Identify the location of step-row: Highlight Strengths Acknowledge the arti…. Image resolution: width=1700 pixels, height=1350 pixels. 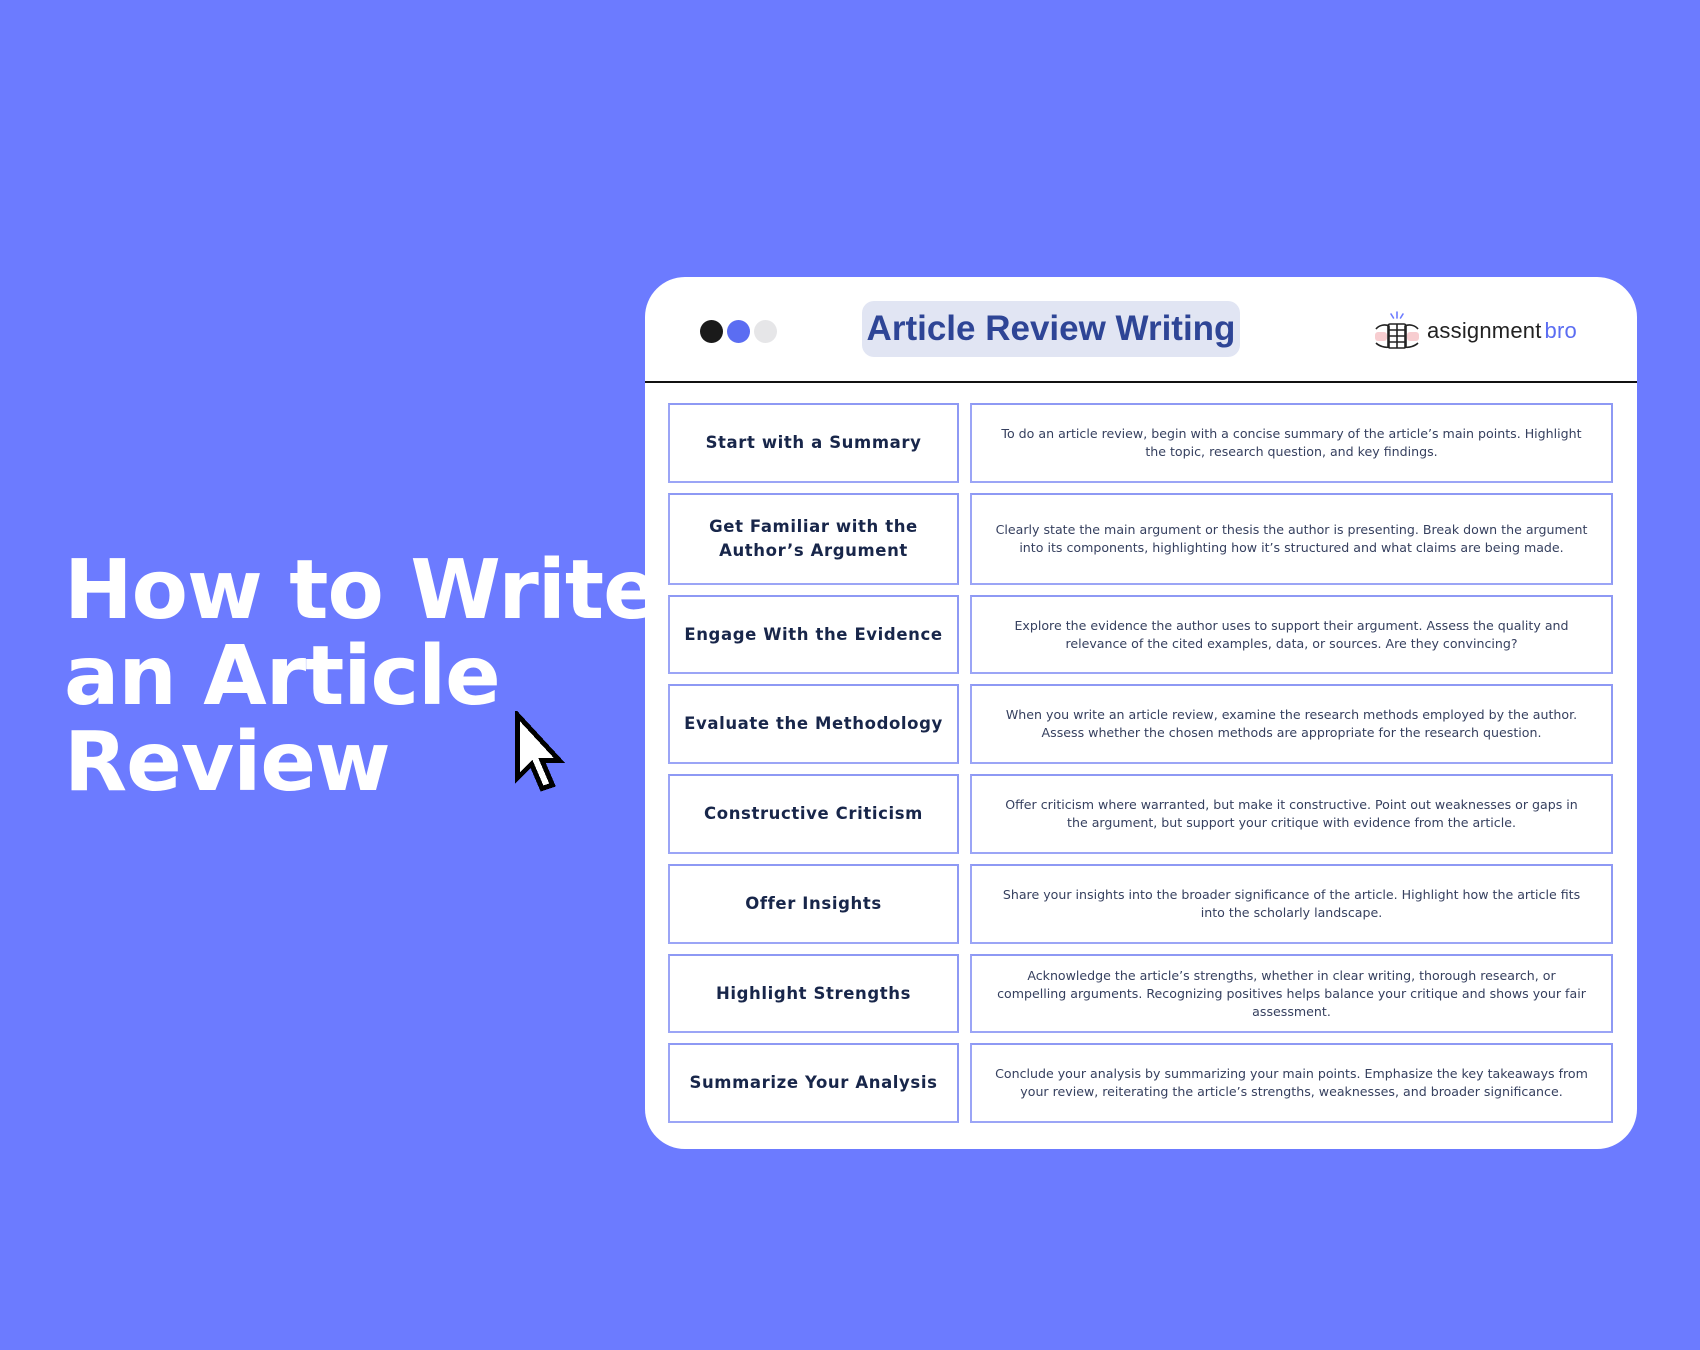
(1140, 993).